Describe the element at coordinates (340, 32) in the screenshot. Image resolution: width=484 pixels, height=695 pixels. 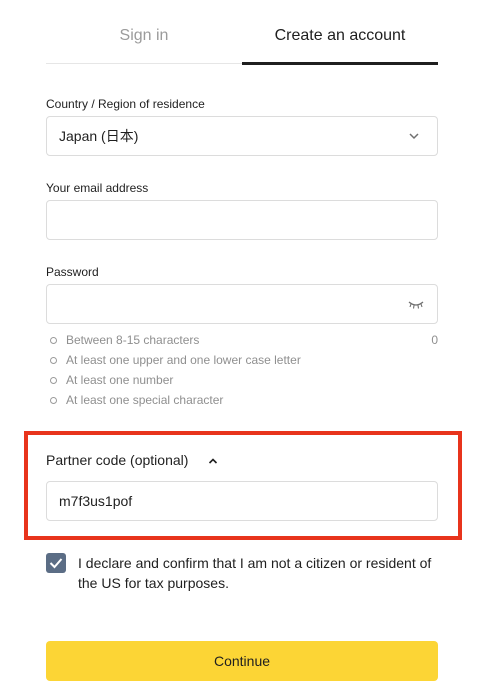
I see `tab-create-account: Create an account` at that location.